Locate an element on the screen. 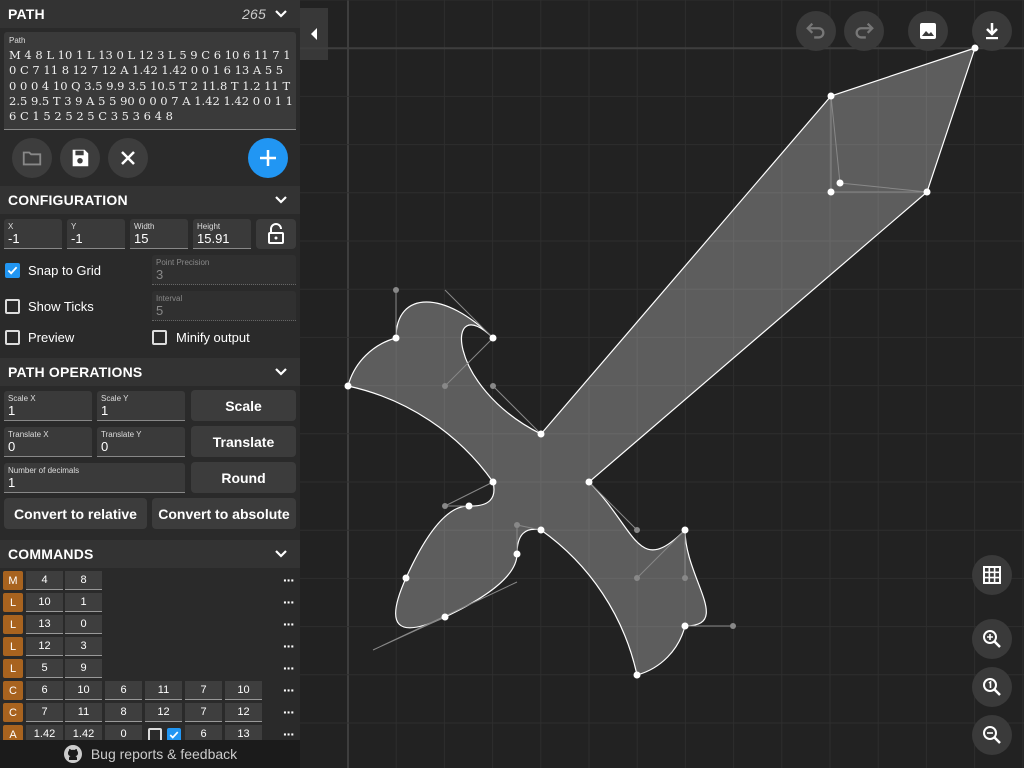 This screenshot has width=1024, height=768. command-value: 1 is located at coordinates (83, 602).